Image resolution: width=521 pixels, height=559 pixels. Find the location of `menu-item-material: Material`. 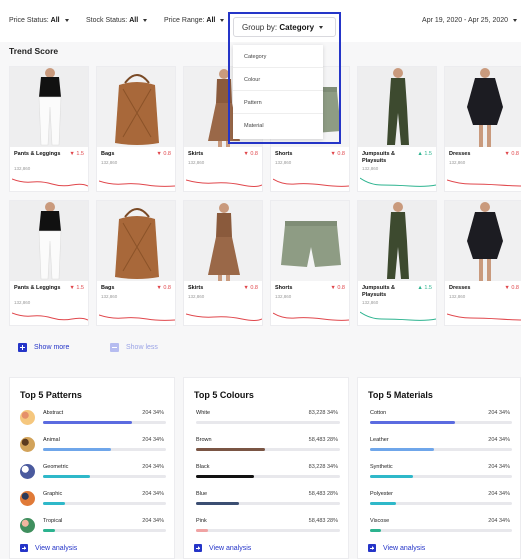

menu-item-material: Material is located at coordinates (278, 125).